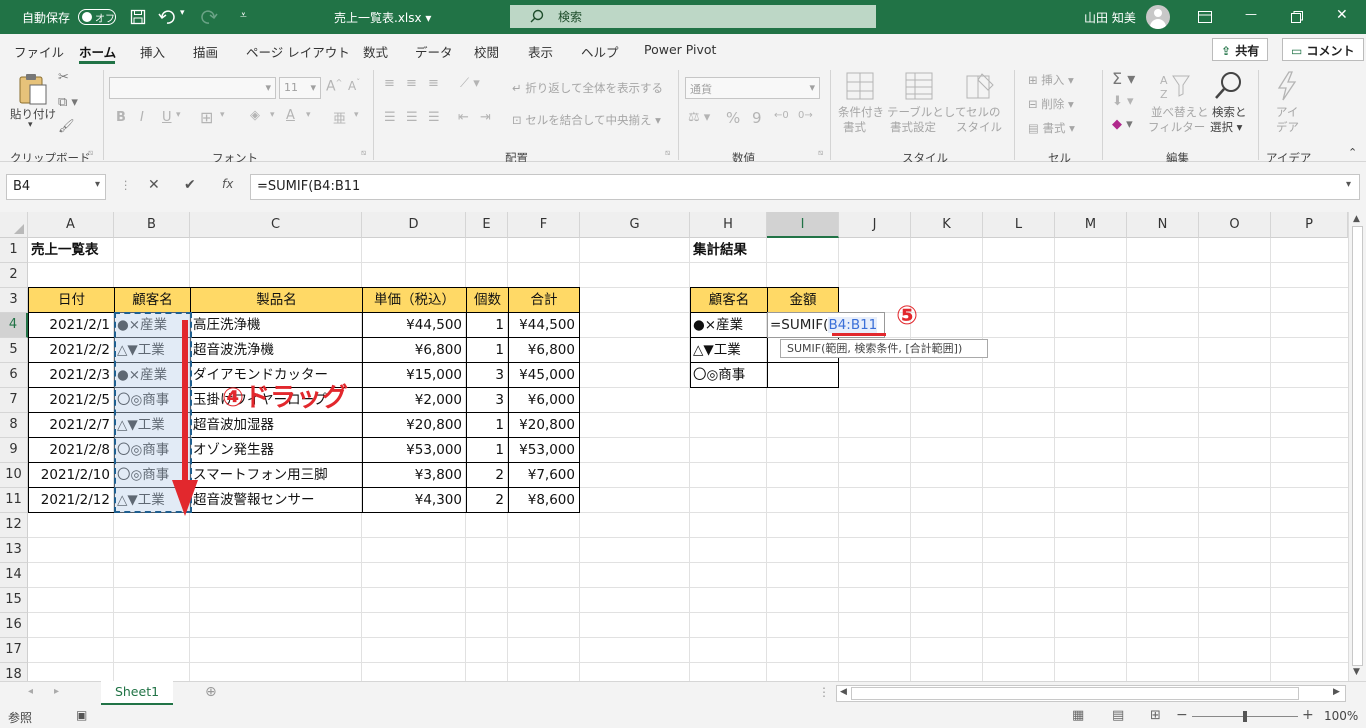  What do you see at coordinates (276, 225) in the screenshot?
I see `column-header: C` at bounding box center [276, 225].